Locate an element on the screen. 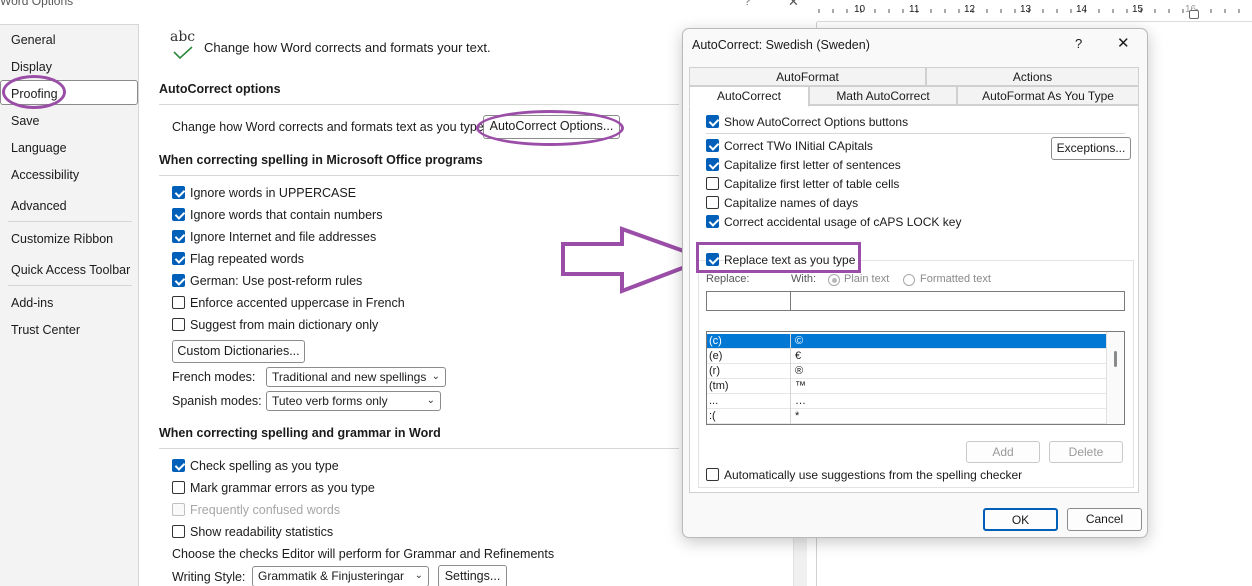  caps-lock-checkbox is located at coordinates (712, 221).